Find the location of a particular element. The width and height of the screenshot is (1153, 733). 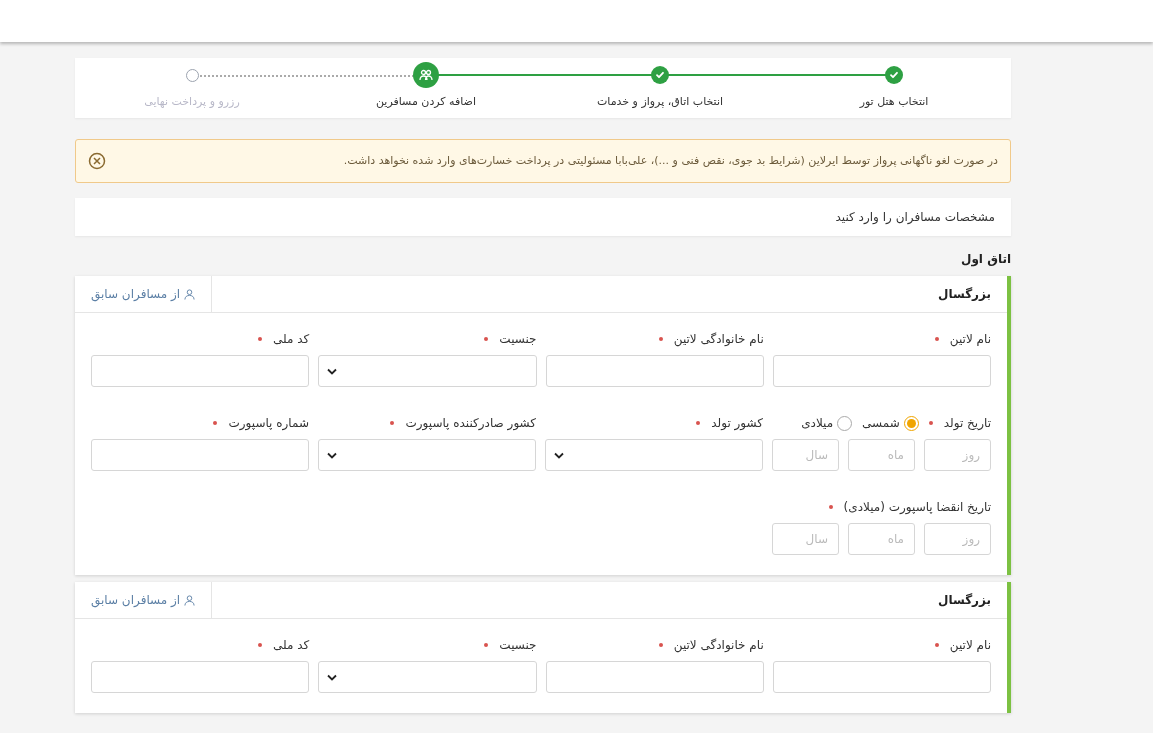

field-label: تاریخ تولد is located at coordinates (967, 423).